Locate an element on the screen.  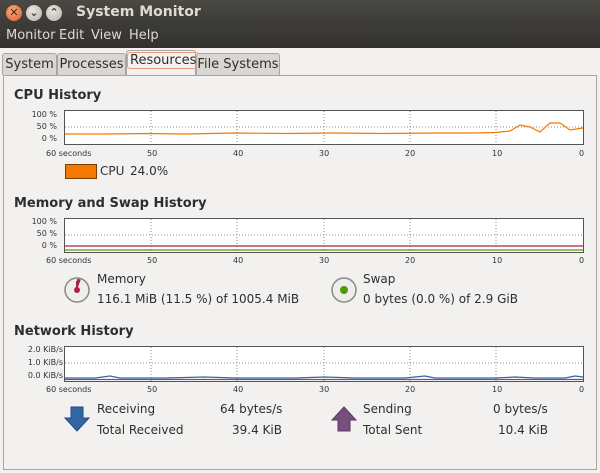
receiving-value: 64 bytes/s is located at coordinates (251, 409).